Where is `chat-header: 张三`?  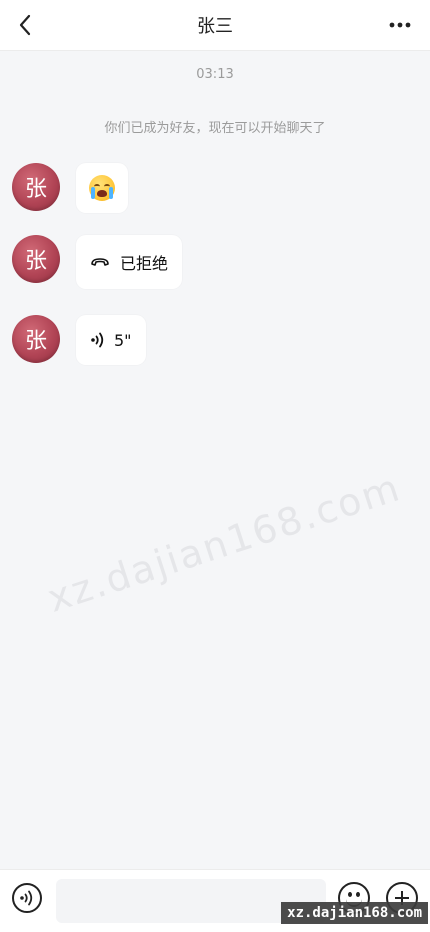 chat-header: 张三 is located at coordinates (215, 25).